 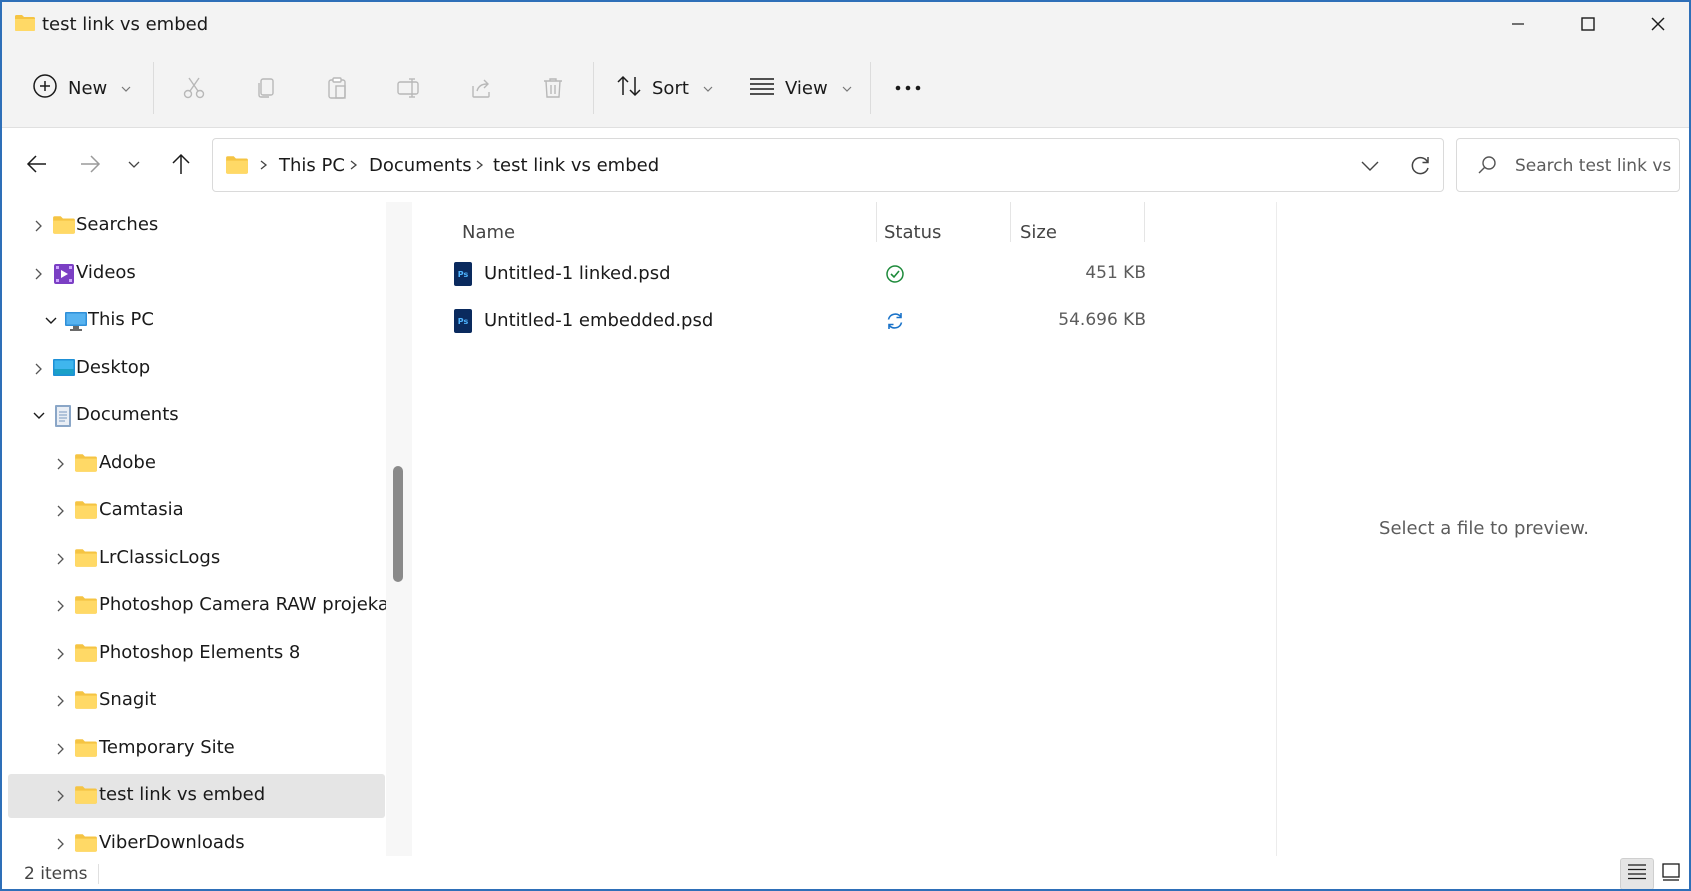 What do you see at coordinates (1671, 873) in the screenshot?
I see `large-icons-view-button` at bounding box center [1671, 873].